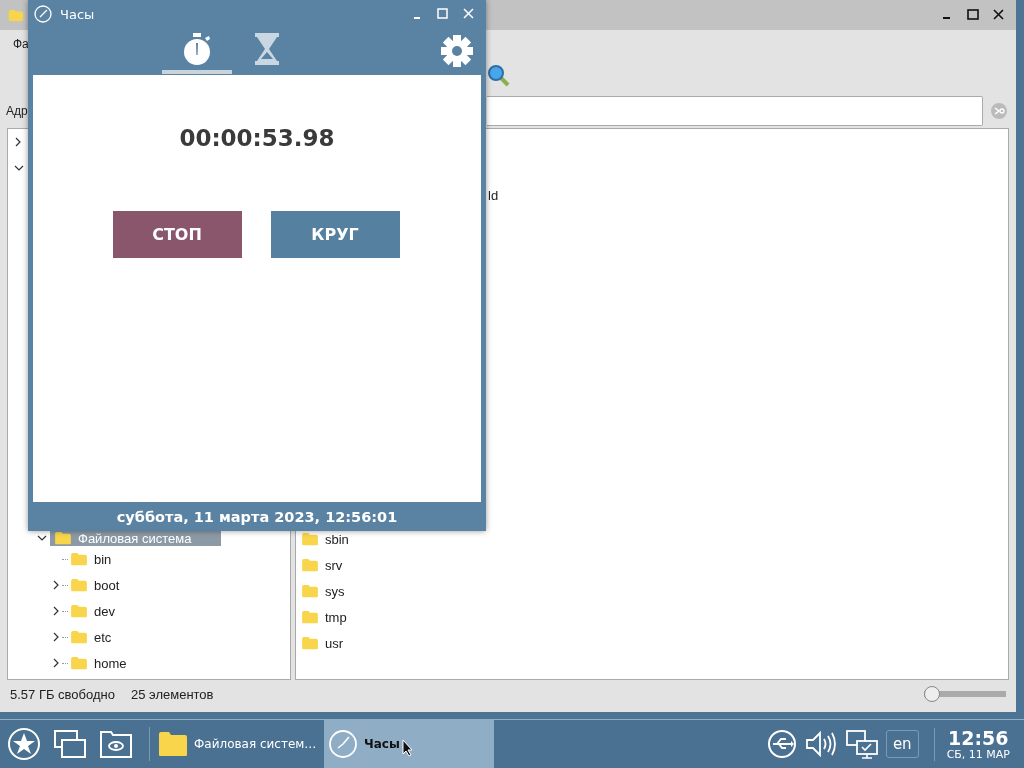 This screenshot has height=768, width=1024. What do you see at coordinates (177, 234) in the screenshot?
I see `stop-button: СТОП` at bounding box center [177, 234].